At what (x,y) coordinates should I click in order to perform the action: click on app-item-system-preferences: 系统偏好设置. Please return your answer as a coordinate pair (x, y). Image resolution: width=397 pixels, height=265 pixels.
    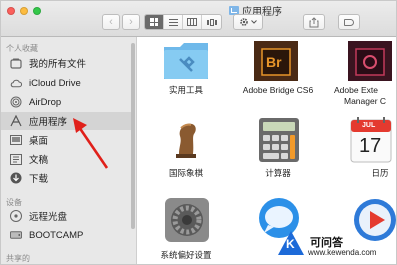
    Looking at the image, I should click on (186, 228).